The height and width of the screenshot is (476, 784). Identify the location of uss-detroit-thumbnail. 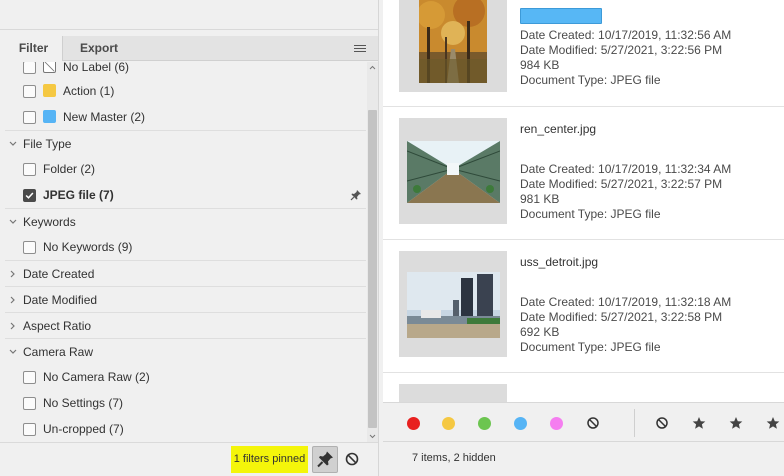
(453, 305).